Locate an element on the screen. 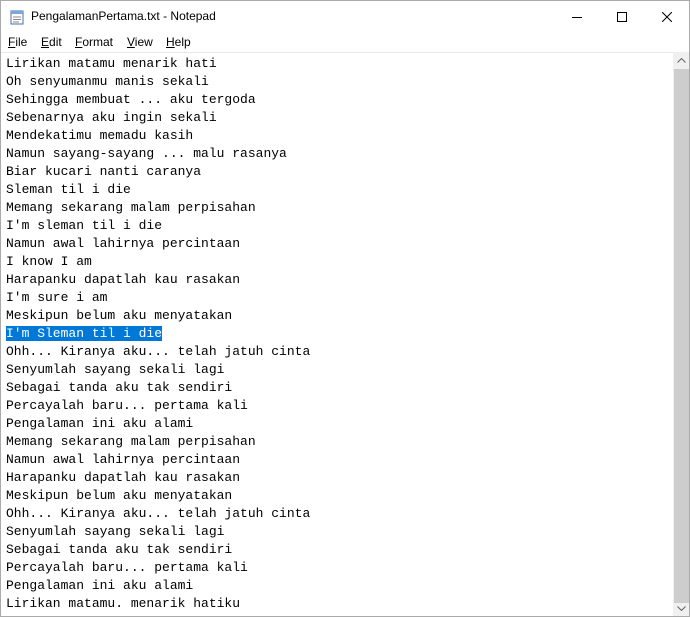 The image size is (690, 617). chevron-down-icon is located at coordinates (681, 608).